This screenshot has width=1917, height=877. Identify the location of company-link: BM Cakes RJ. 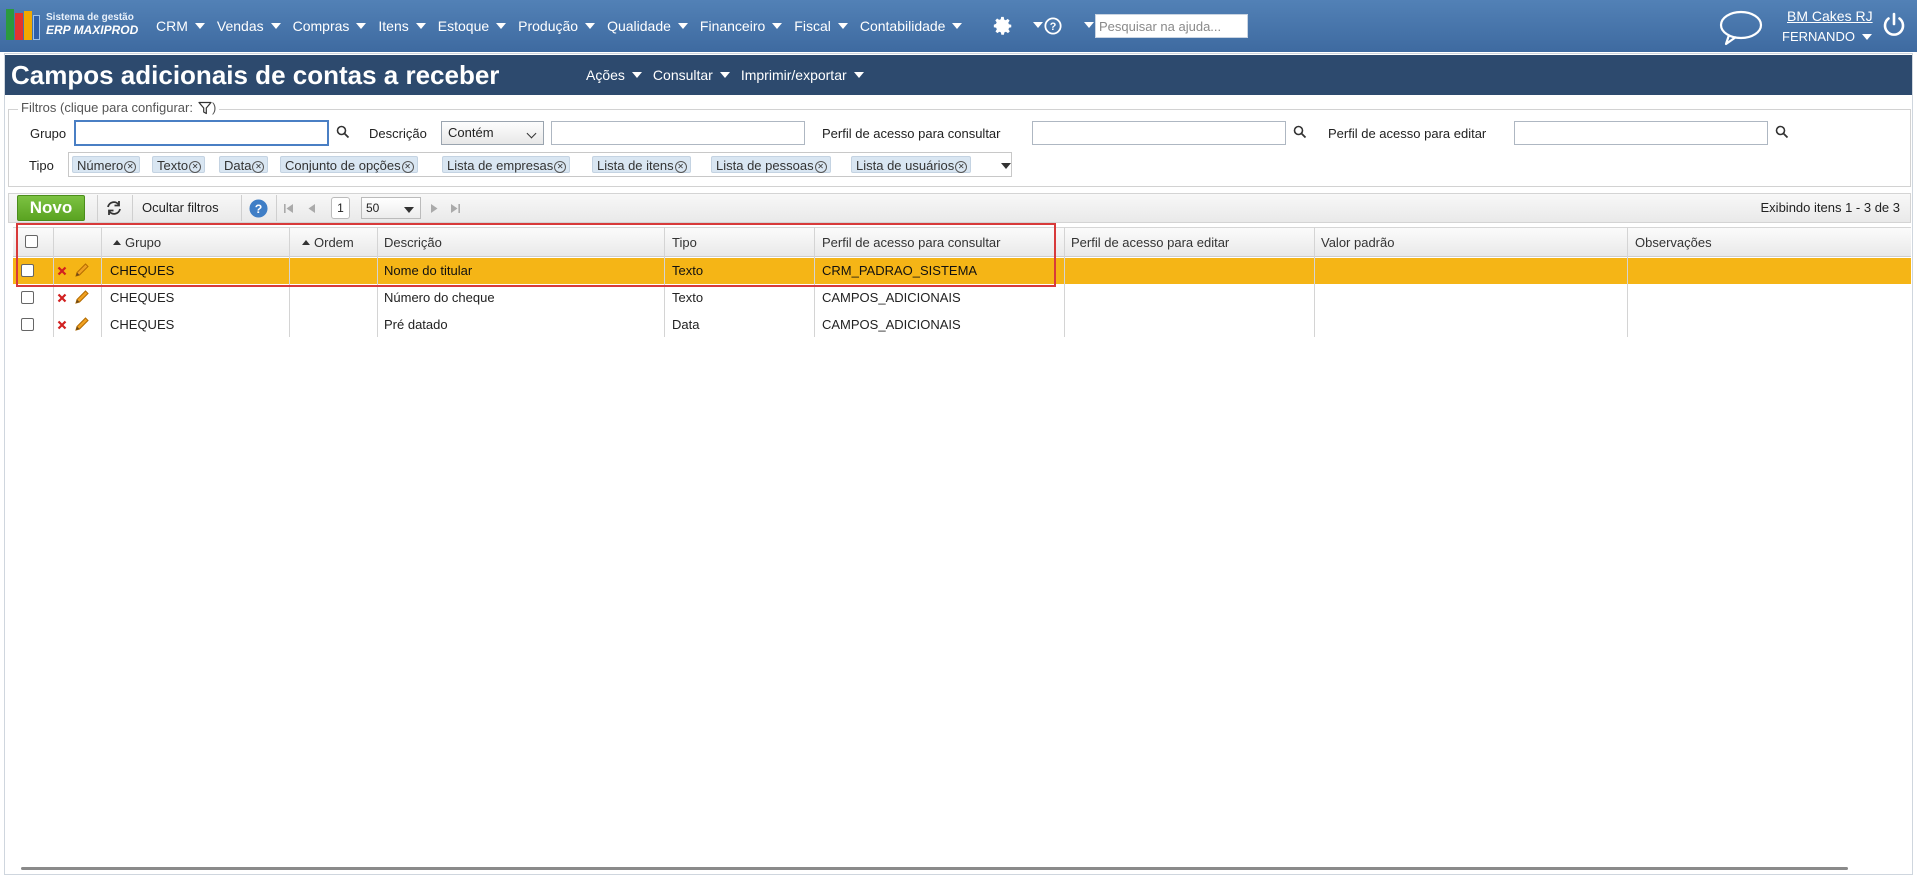
(1830, 16).